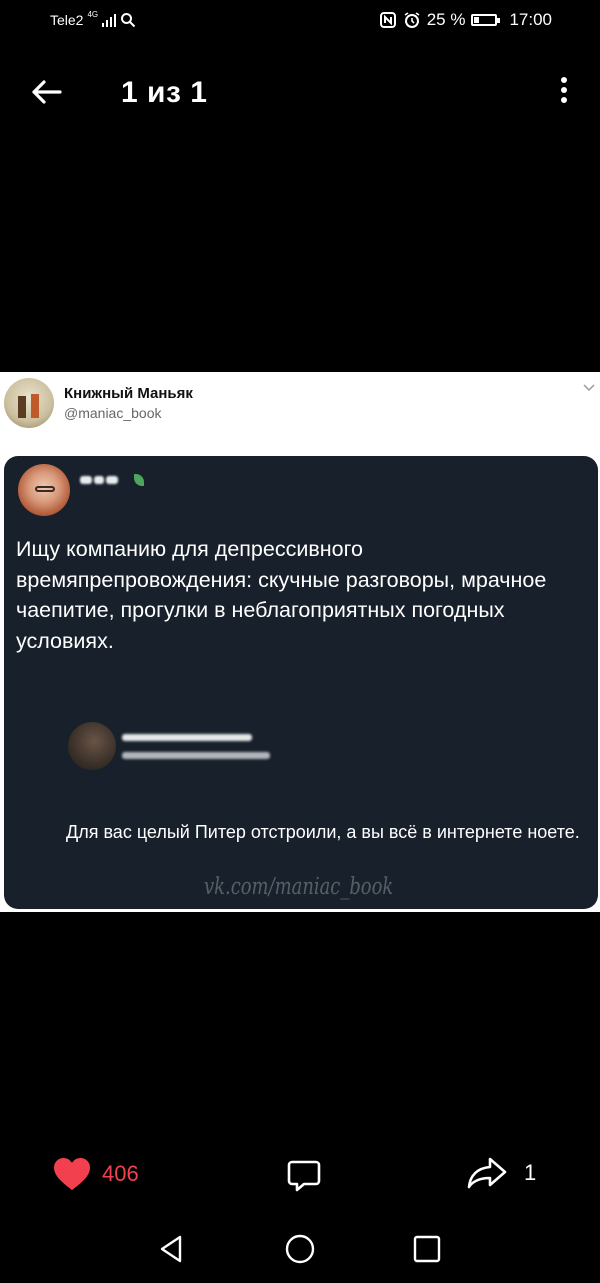 The height and width of the screenshot is (1283, 600). Describe the element at coordinates (300, 414) in the screenshot. I see `post-header: Книжный Маньяк @maniac_book` at that location.